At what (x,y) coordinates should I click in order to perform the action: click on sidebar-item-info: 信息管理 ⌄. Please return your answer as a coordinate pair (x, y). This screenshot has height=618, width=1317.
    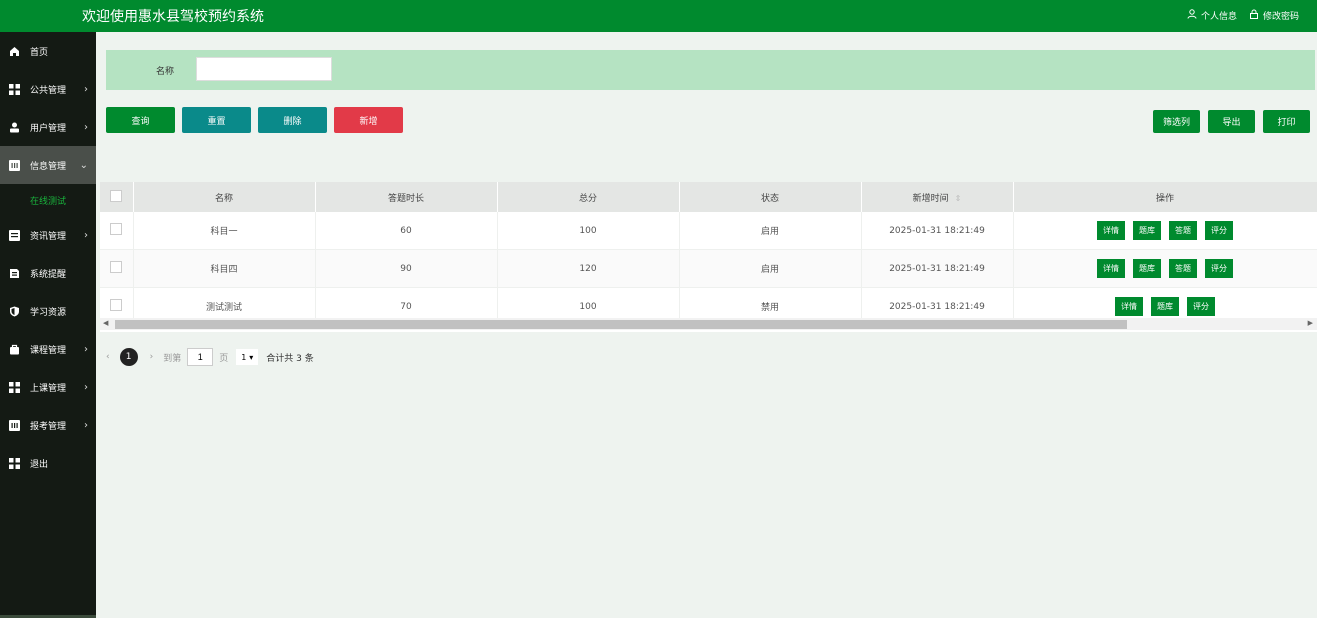
    Looking at the image, I should click on (48, 165).